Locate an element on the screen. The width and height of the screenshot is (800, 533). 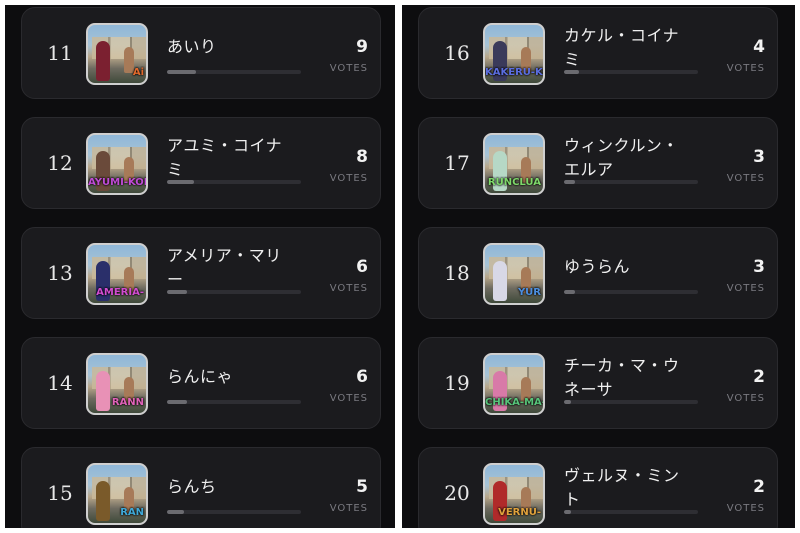
thumbnail-nameplate: KAKERU-KOI is located at coordinates (514, 72).